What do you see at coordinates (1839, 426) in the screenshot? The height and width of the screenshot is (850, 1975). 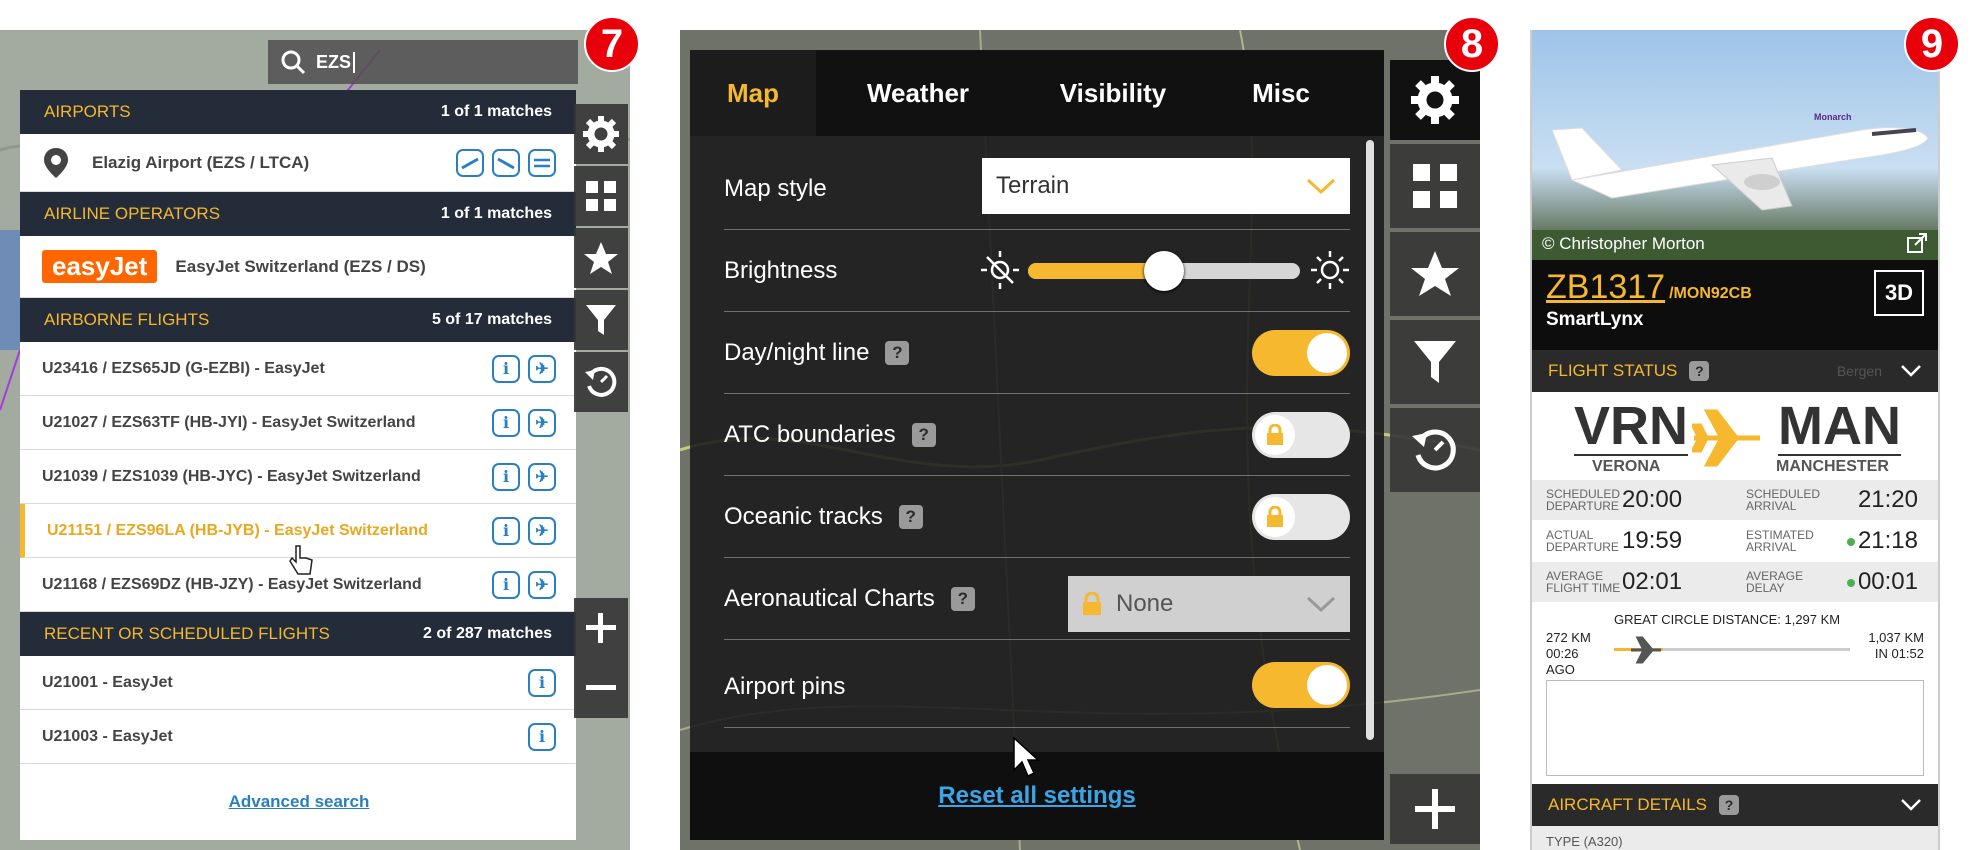 I see `destination-code: MAN` at bounding box center [1839, 426].